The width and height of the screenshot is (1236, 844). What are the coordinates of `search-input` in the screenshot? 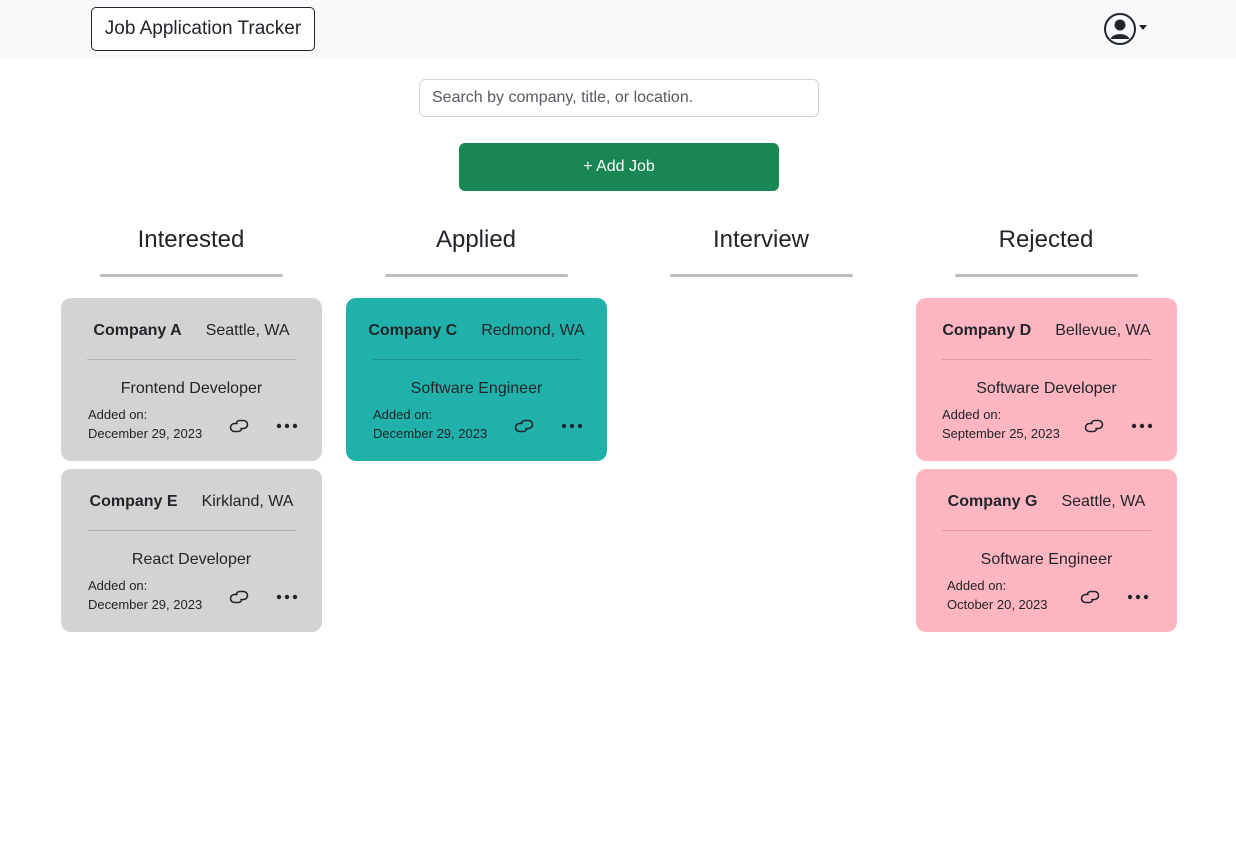 It's located at (619, 98).